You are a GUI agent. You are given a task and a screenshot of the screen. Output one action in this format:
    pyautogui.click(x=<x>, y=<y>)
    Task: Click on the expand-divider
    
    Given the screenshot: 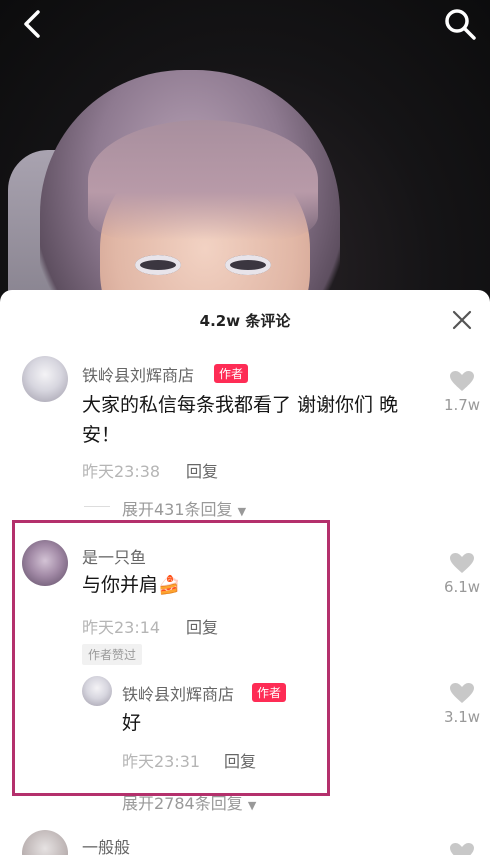 What is the action you would take?
    pyautogui.click(x=97, y=506)
    